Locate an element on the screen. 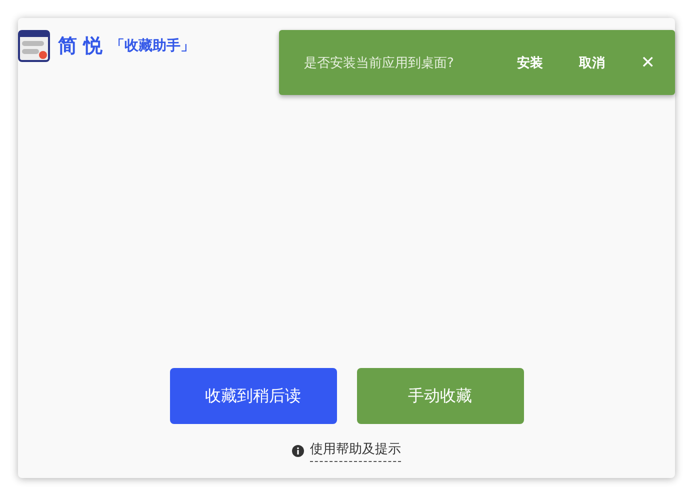 The image size is (693, 496). install-button: 安装 is located at coordinates (529, 63).